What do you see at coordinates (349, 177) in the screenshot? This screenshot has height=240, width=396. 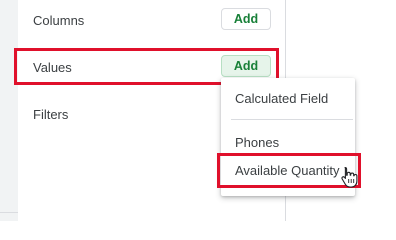 I see `hand-pointer-icon` at bounding box center [349, 177].